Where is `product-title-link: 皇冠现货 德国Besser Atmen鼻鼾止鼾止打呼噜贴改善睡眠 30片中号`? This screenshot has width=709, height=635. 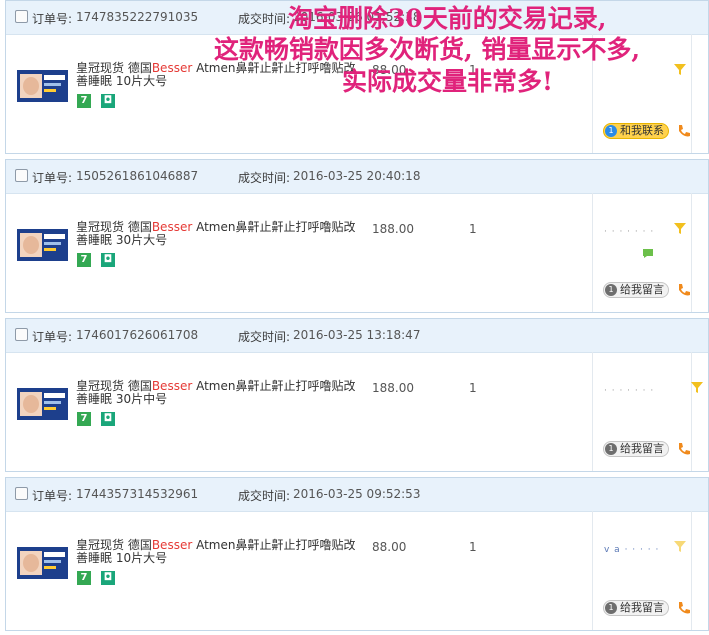
product-title-link: 皇冠现货 德国Besser Atmen鼻鼾止鼾止打呼噜贴改善睡眠 30片中号 is located at coordinates (216, 393).